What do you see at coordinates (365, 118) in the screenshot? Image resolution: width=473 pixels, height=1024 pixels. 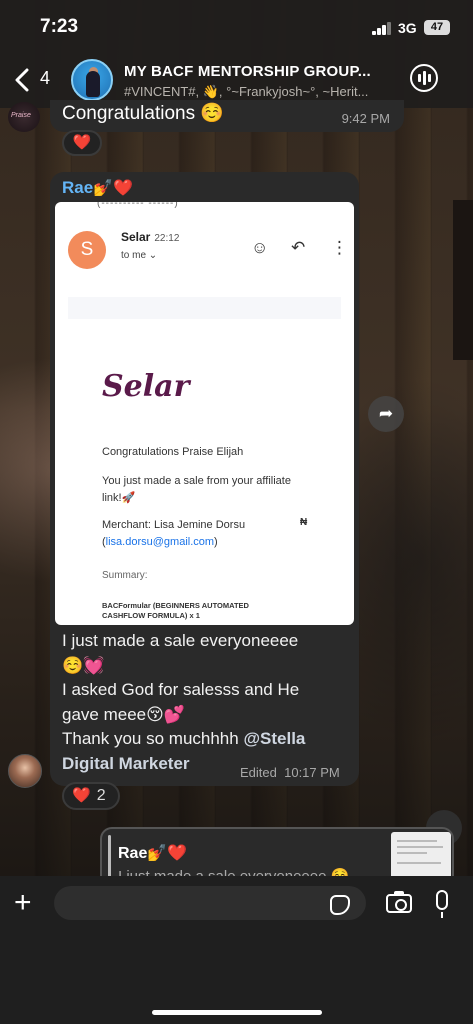 I see `message-time: 9:42 PM` at bounding box center [365, 118].